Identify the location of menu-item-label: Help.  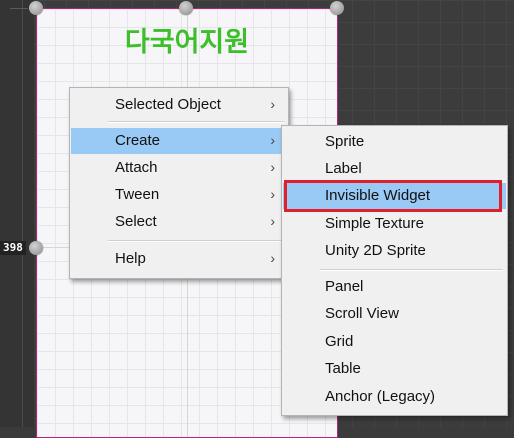
(130, 258).